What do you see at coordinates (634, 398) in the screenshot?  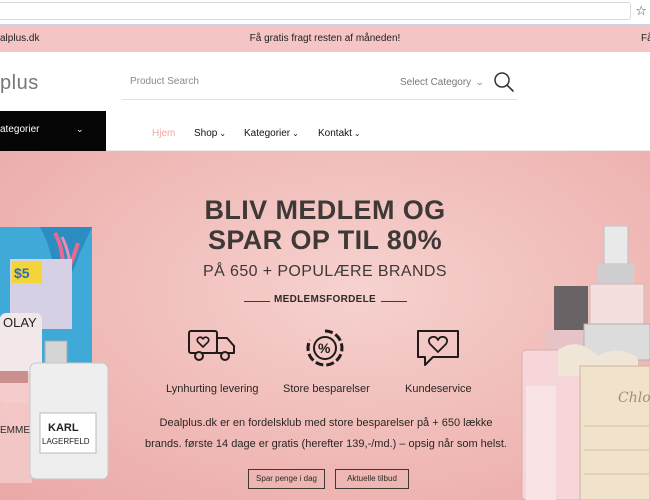 I see `chloe-text: Chloé` at bounding box center [634, 398].